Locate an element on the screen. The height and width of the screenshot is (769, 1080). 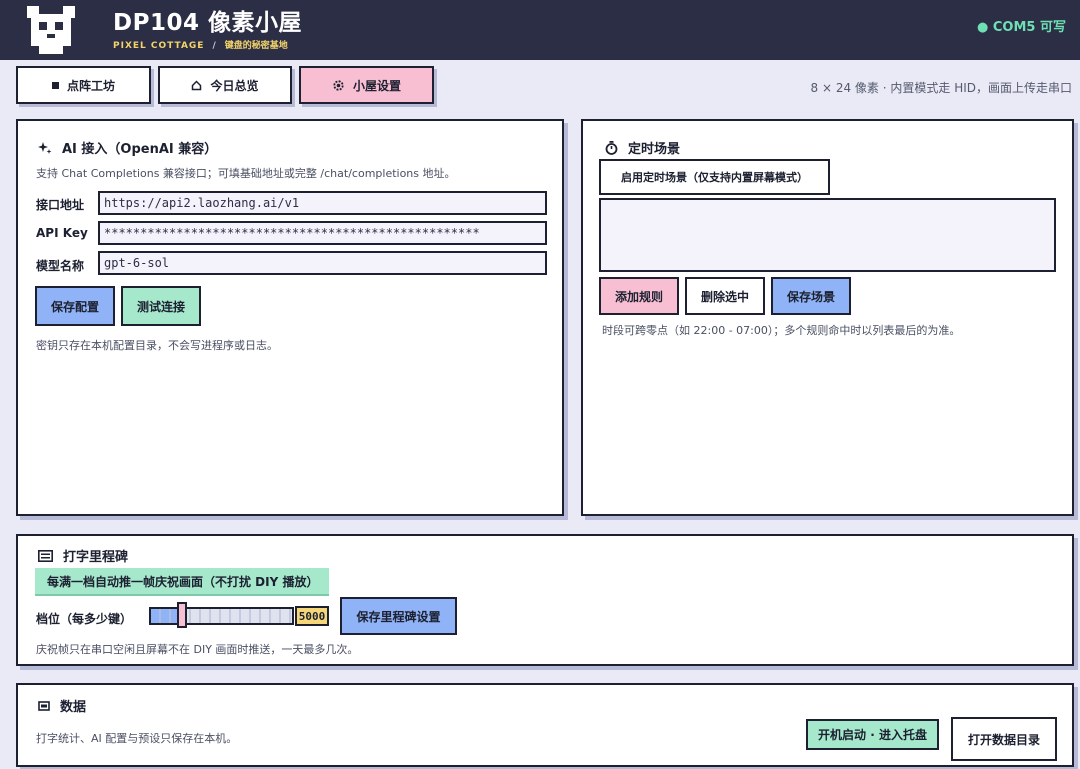
model-value: gpt-6-sol is located at coordinates (137, 263).